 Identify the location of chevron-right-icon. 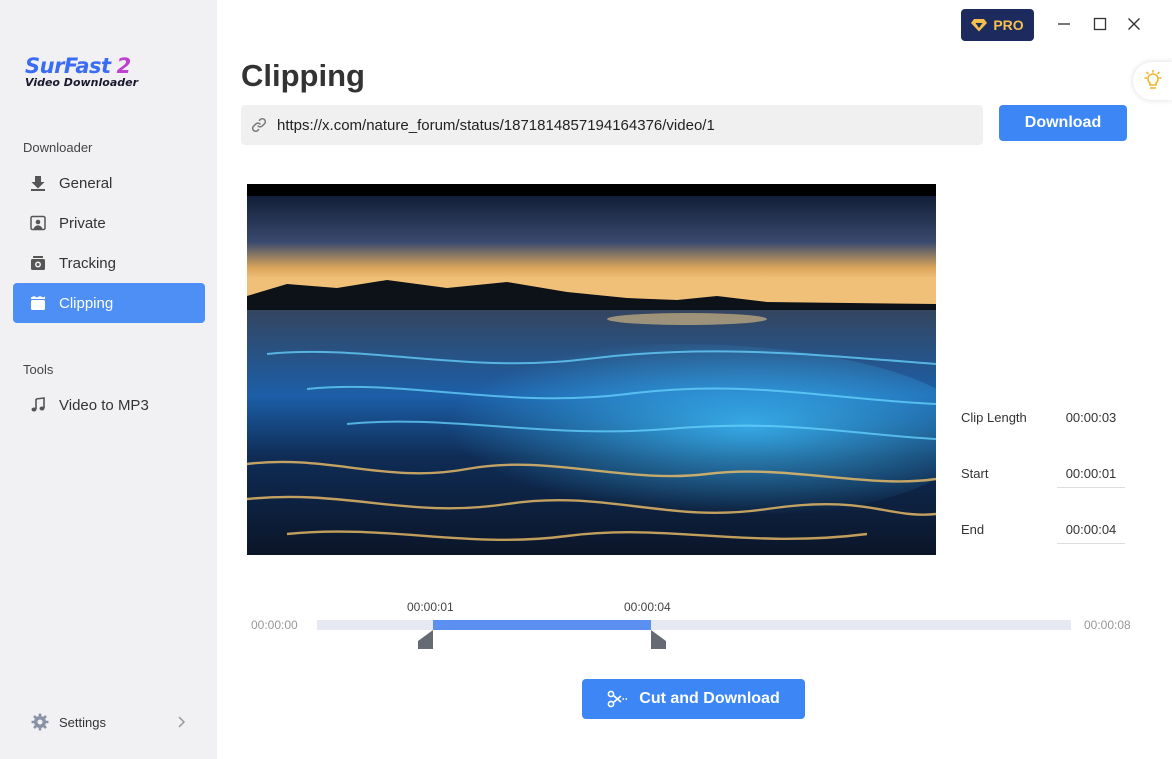
(181, 722).